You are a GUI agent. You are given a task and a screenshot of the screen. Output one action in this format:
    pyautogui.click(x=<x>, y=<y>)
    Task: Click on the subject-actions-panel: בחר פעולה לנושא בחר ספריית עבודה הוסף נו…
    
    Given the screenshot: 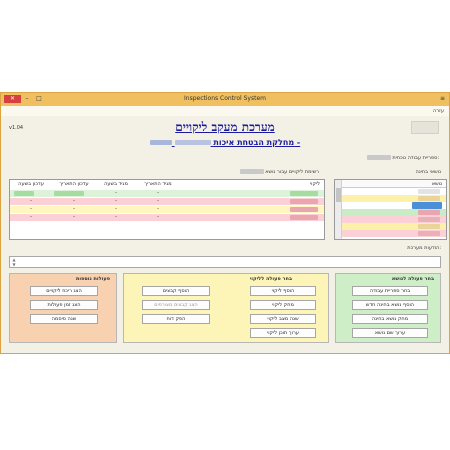 What is the action you would take?
    pyautogui.click(x=388, y=308)
    